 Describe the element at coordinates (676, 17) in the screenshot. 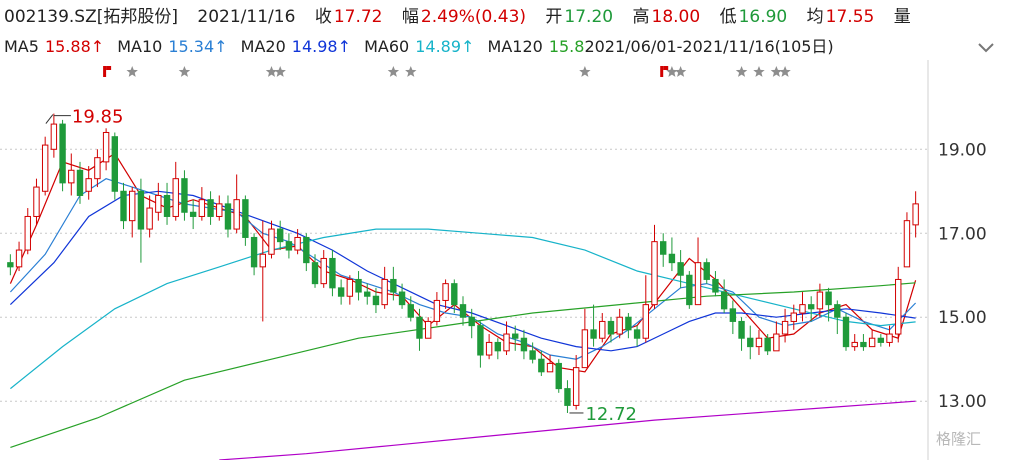

I see `high-value: 18.00` at that location.